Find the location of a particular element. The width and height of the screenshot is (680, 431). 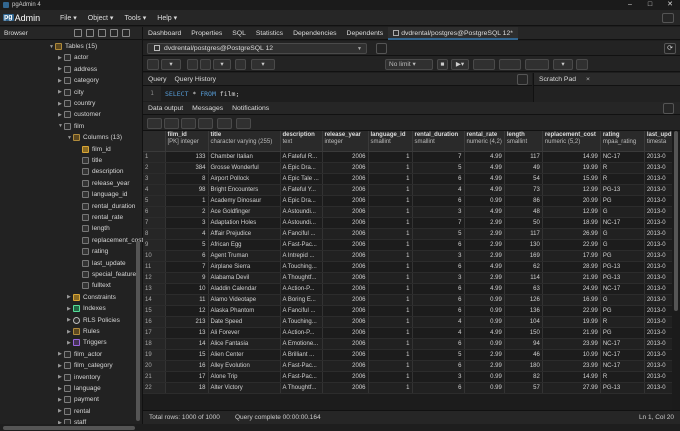

table-cell: 384 is located at coordinates (187, 168).